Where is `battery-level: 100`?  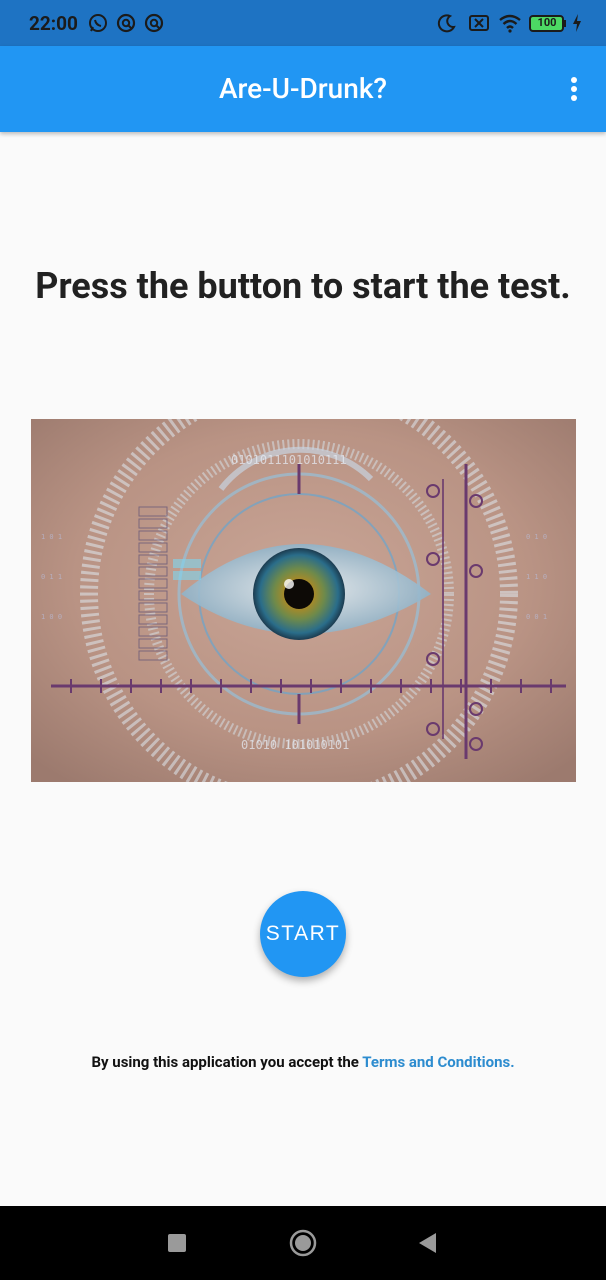
battery-level: 100 is located at coordinates (547, 22).